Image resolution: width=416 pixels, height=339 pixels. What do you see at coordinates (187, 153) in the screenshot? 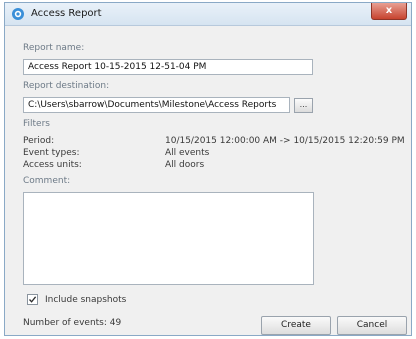
I see `event-types-value: All events` at bounding box center [187, 153].